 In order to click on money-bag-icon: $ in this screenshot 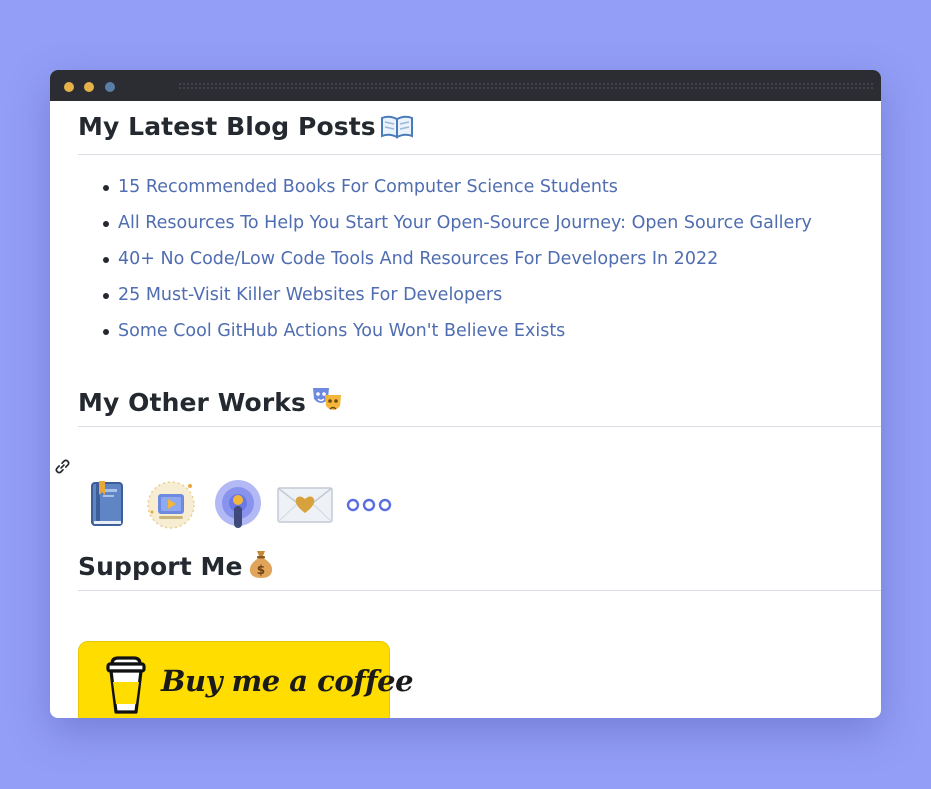, I will do `click(261, 567)`.